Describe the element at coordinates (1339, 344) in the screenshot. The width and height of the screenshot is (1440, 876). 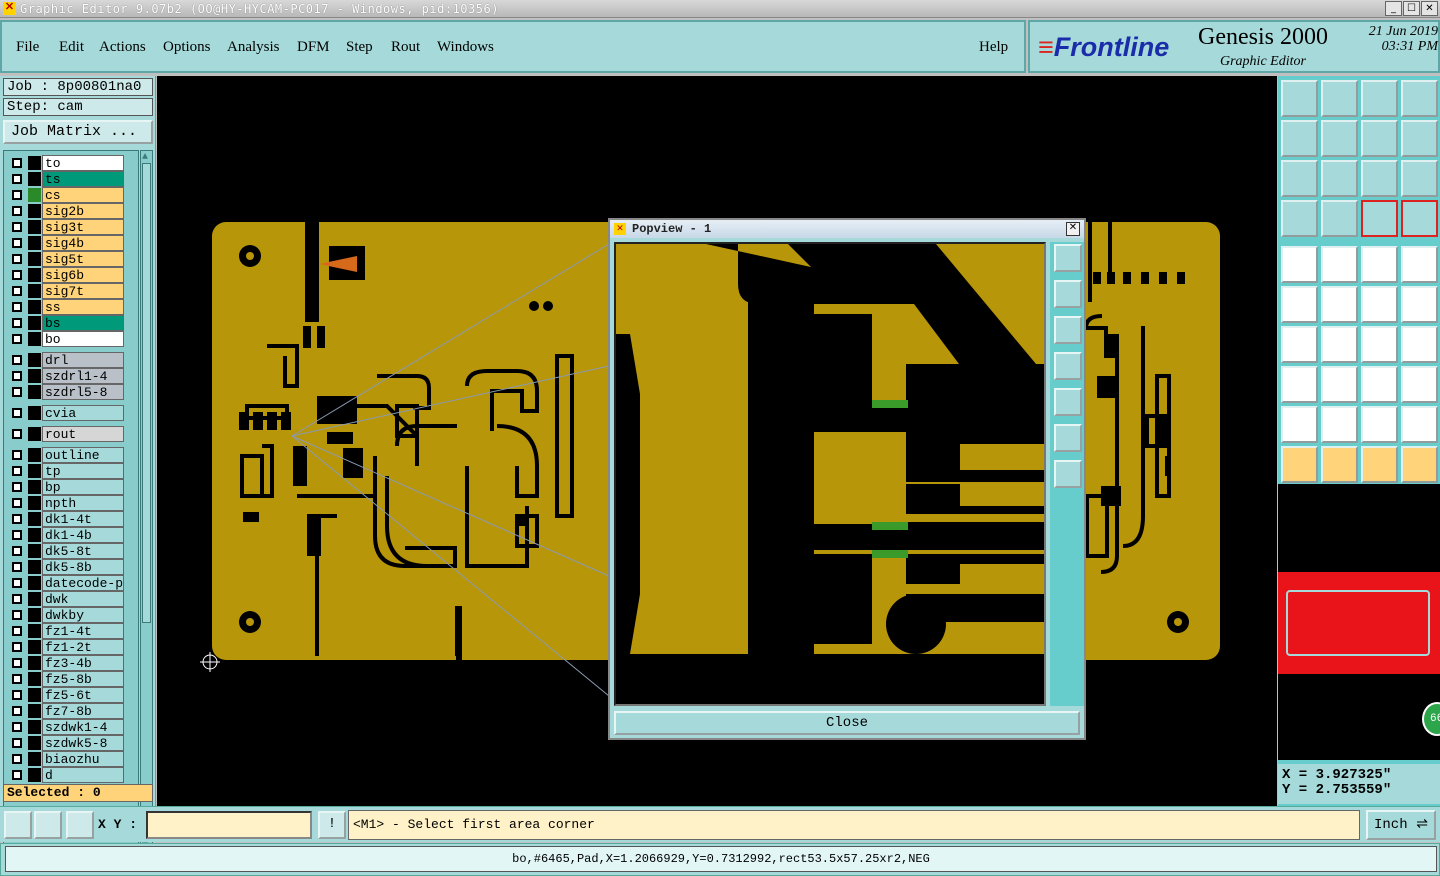
I see `slash-icon` at that location.